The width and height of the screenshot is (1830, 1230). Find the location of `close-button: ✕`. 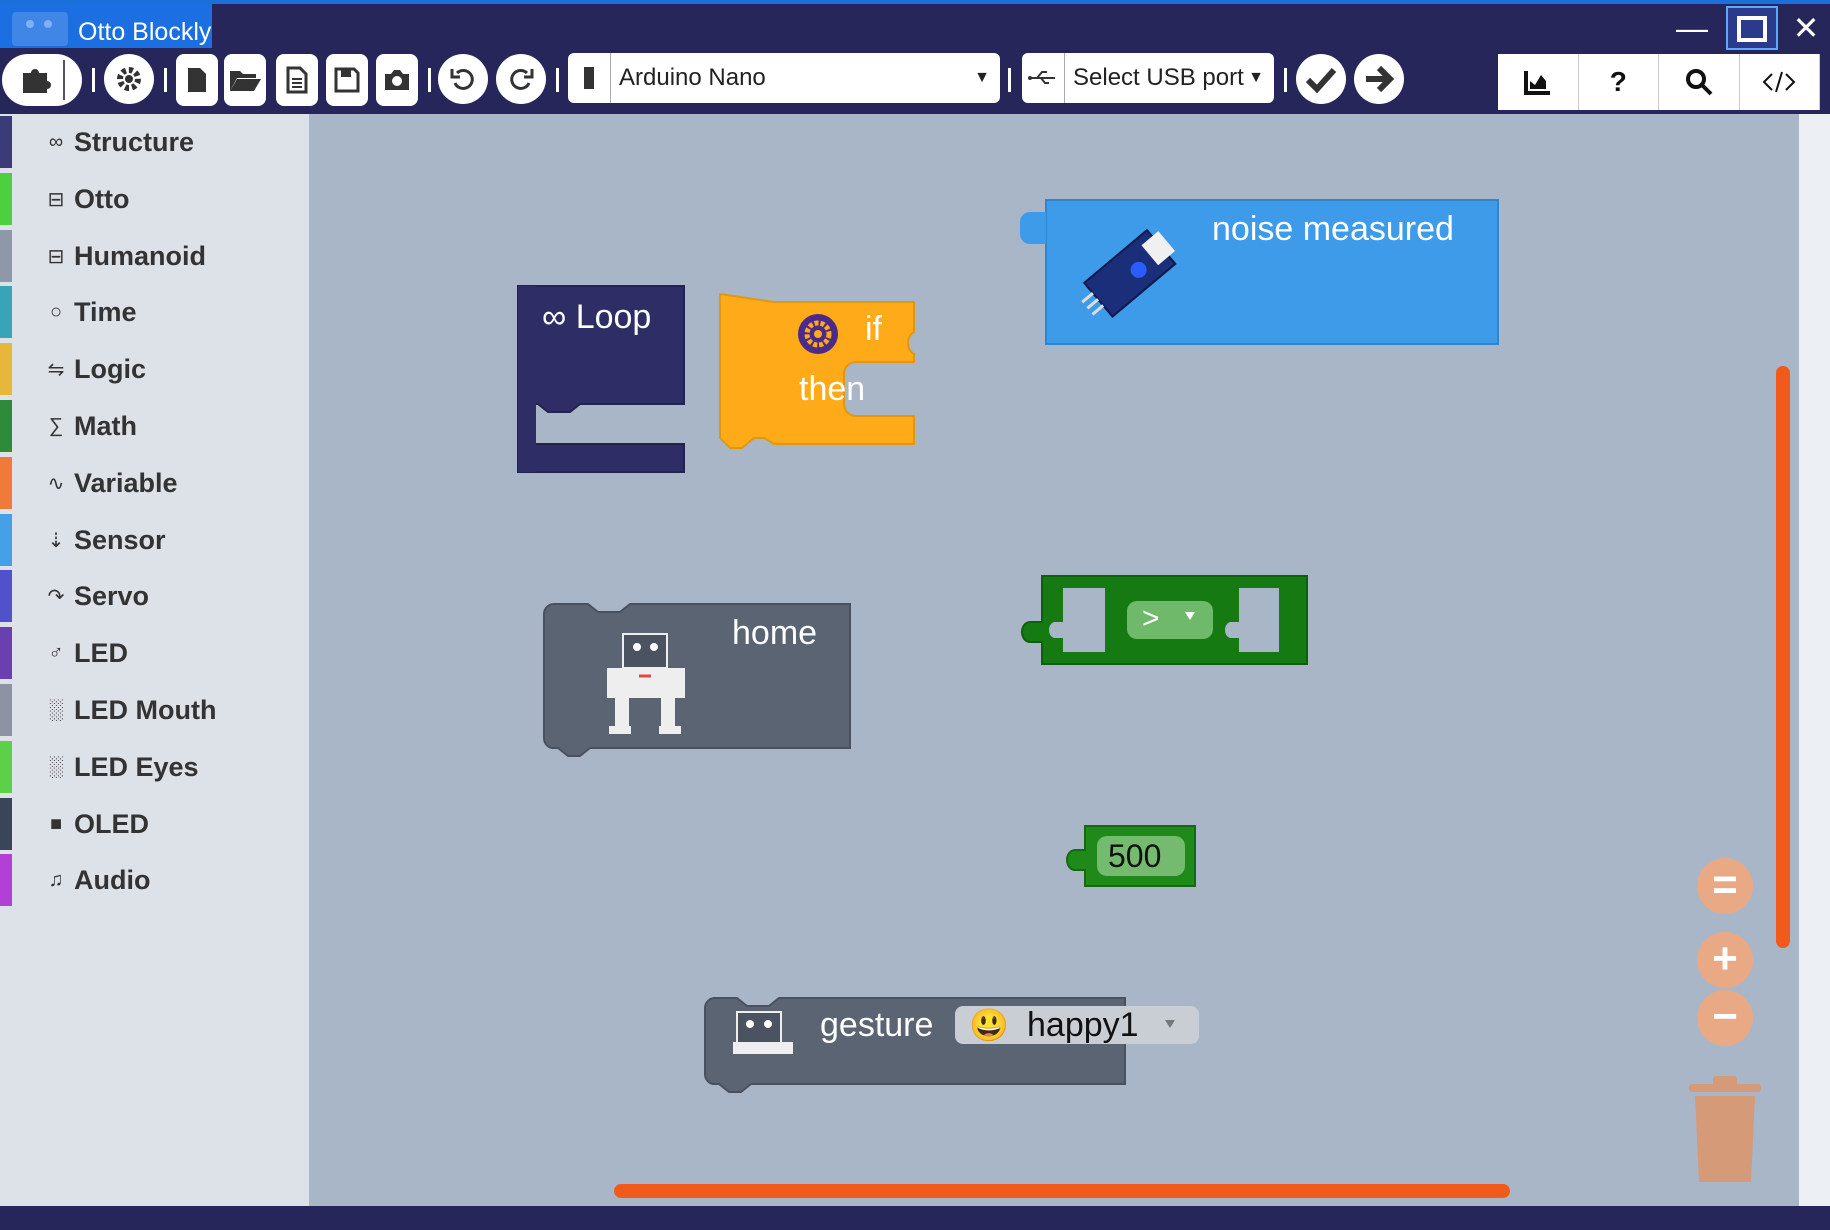

close-button: ✕ is located at coordinates (1805, 28).